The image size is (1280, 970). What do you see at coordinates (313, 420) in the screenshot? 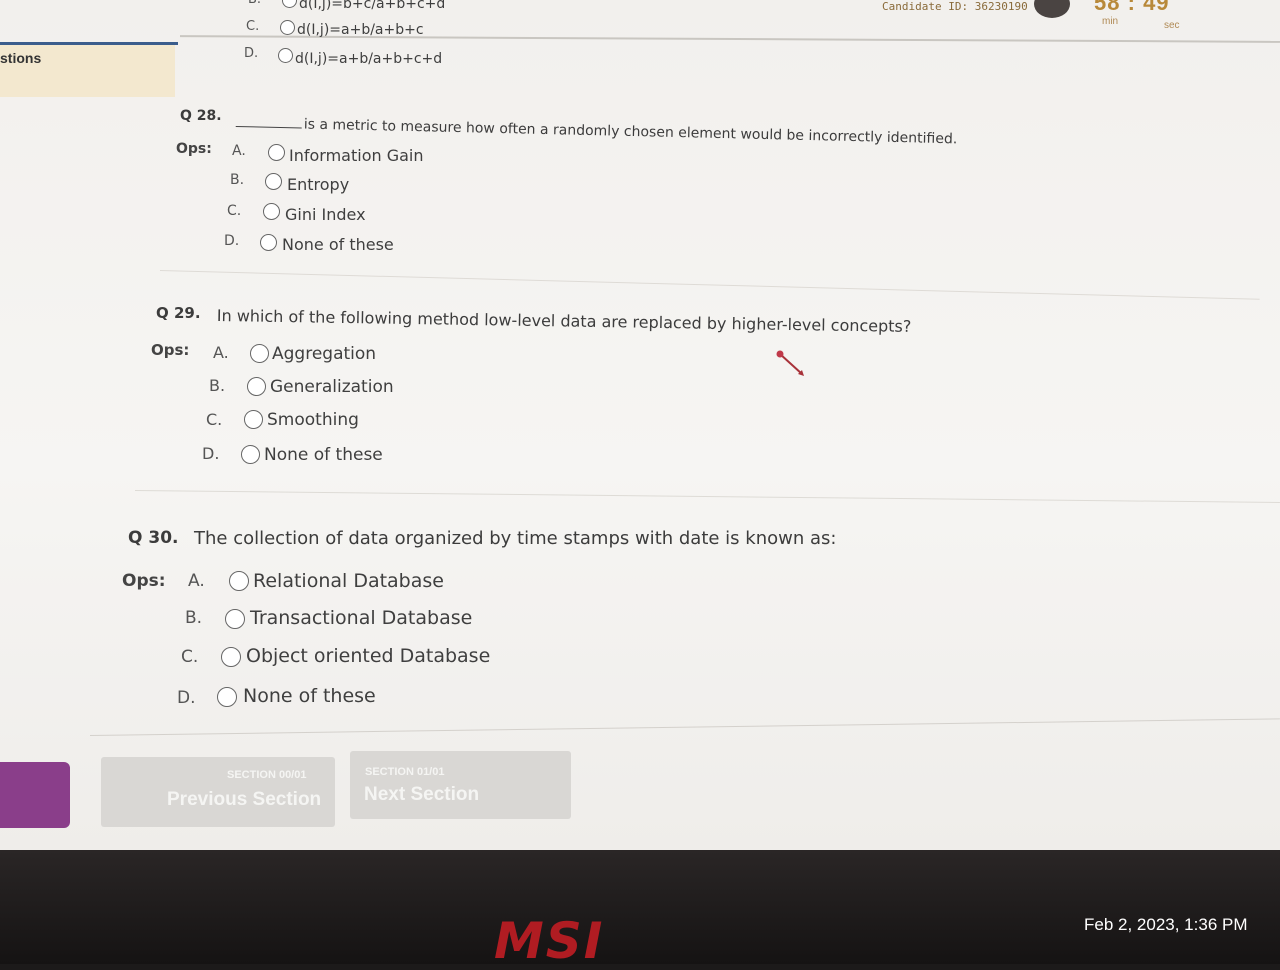
I see `option-text: Smoothing` at bounding box center [313, 420].